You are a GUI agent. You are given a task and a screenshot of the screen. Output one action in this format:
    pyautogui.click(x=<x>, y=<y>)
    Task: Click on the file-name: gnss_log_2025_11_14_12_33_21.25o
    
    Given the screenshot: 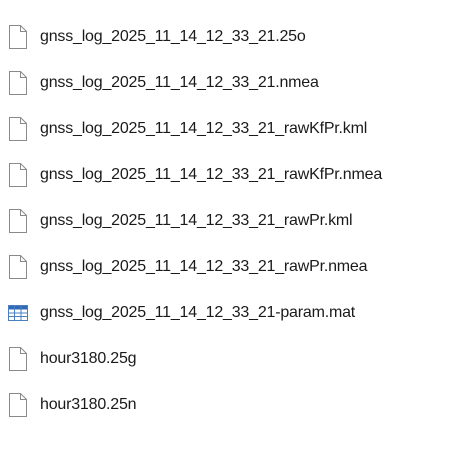 What is the action you would take?
    pyautogui.click(x=173, y=36)
    